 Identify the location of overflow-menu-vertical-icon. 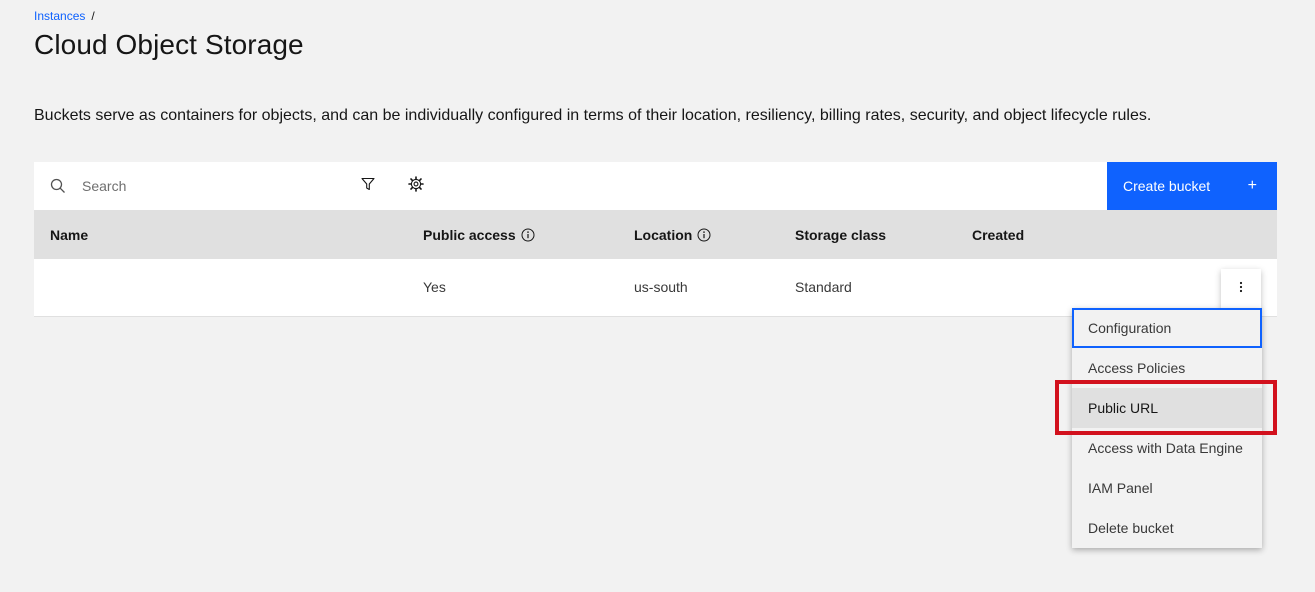
(1241, 289).